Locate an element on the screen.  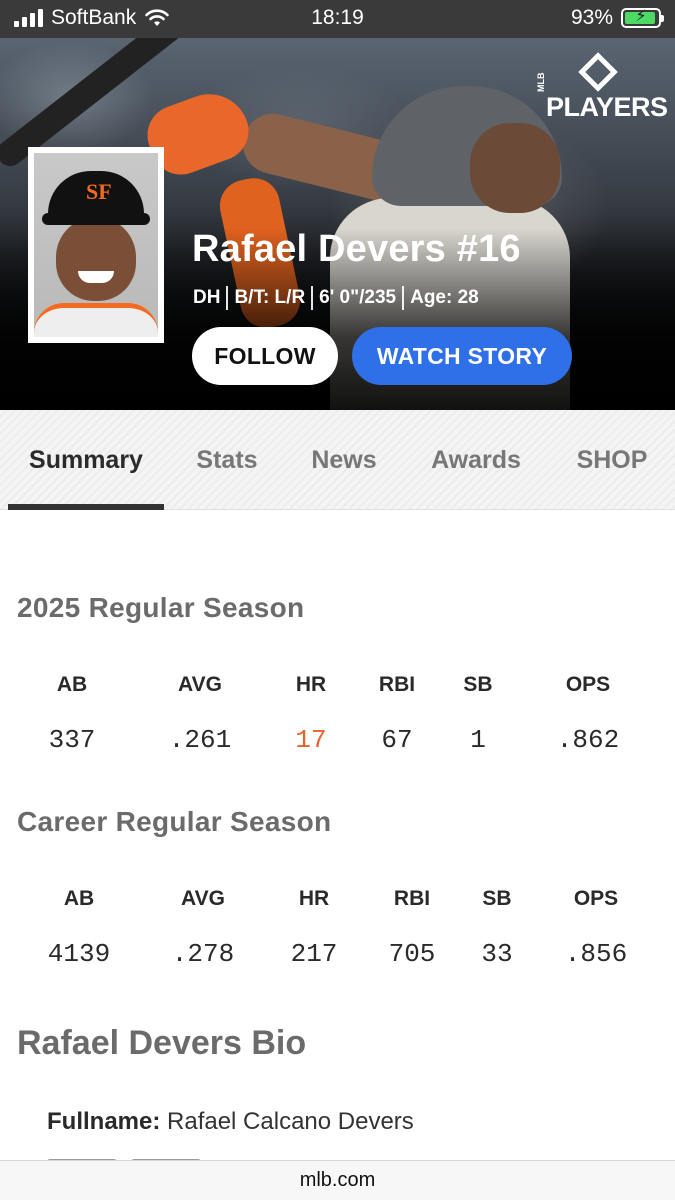
tab-shop: SHOP is located at coordinates (612, 460).